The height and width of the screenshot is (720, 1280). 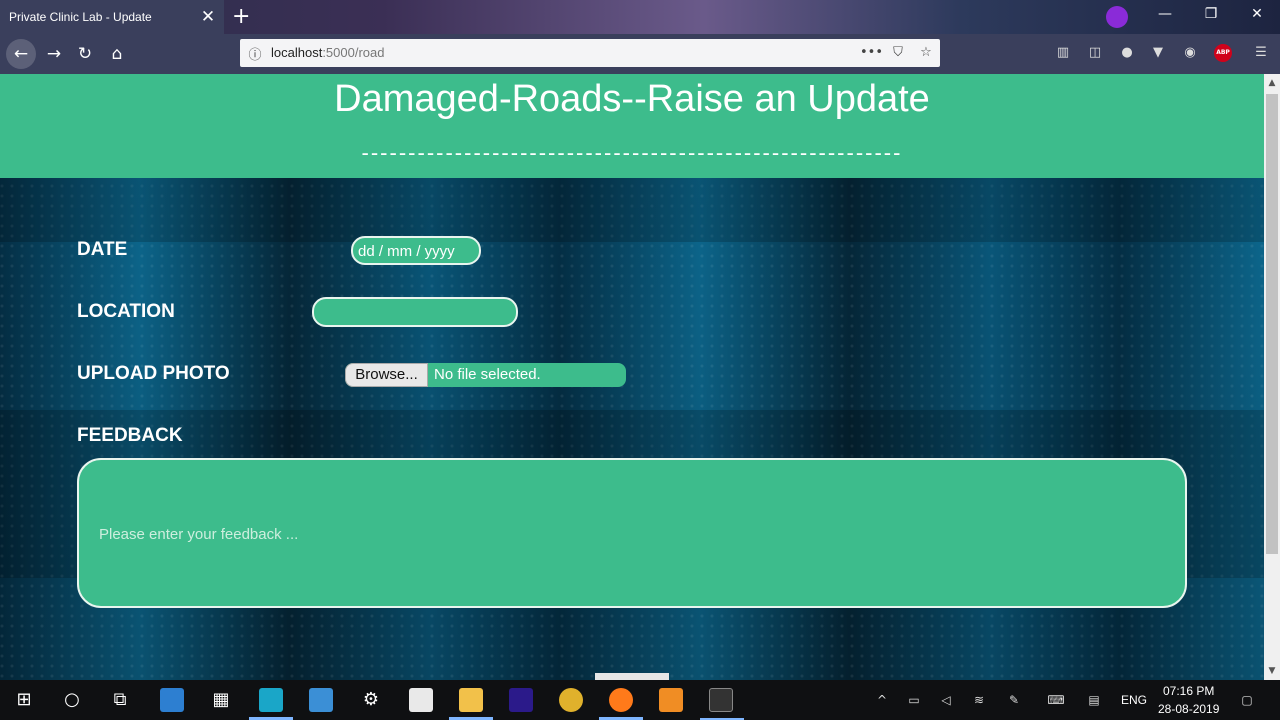 I want to click on reload-icon: ↻, so click(x=85, y=54).